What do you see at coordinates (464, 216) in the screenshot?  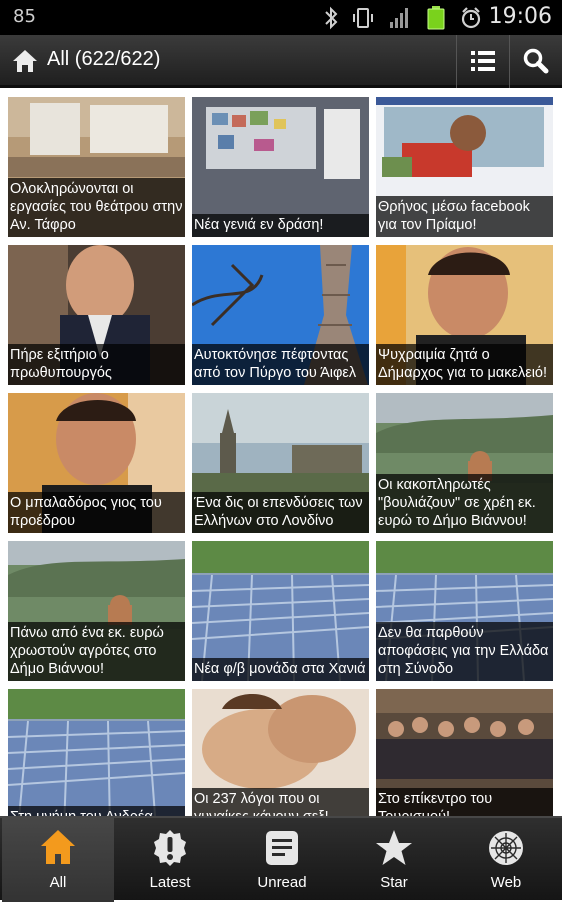 I see `article-caption: Θρήνος μέσω facebook για τον Πρίαμο!` at bounding box center [464, 216].